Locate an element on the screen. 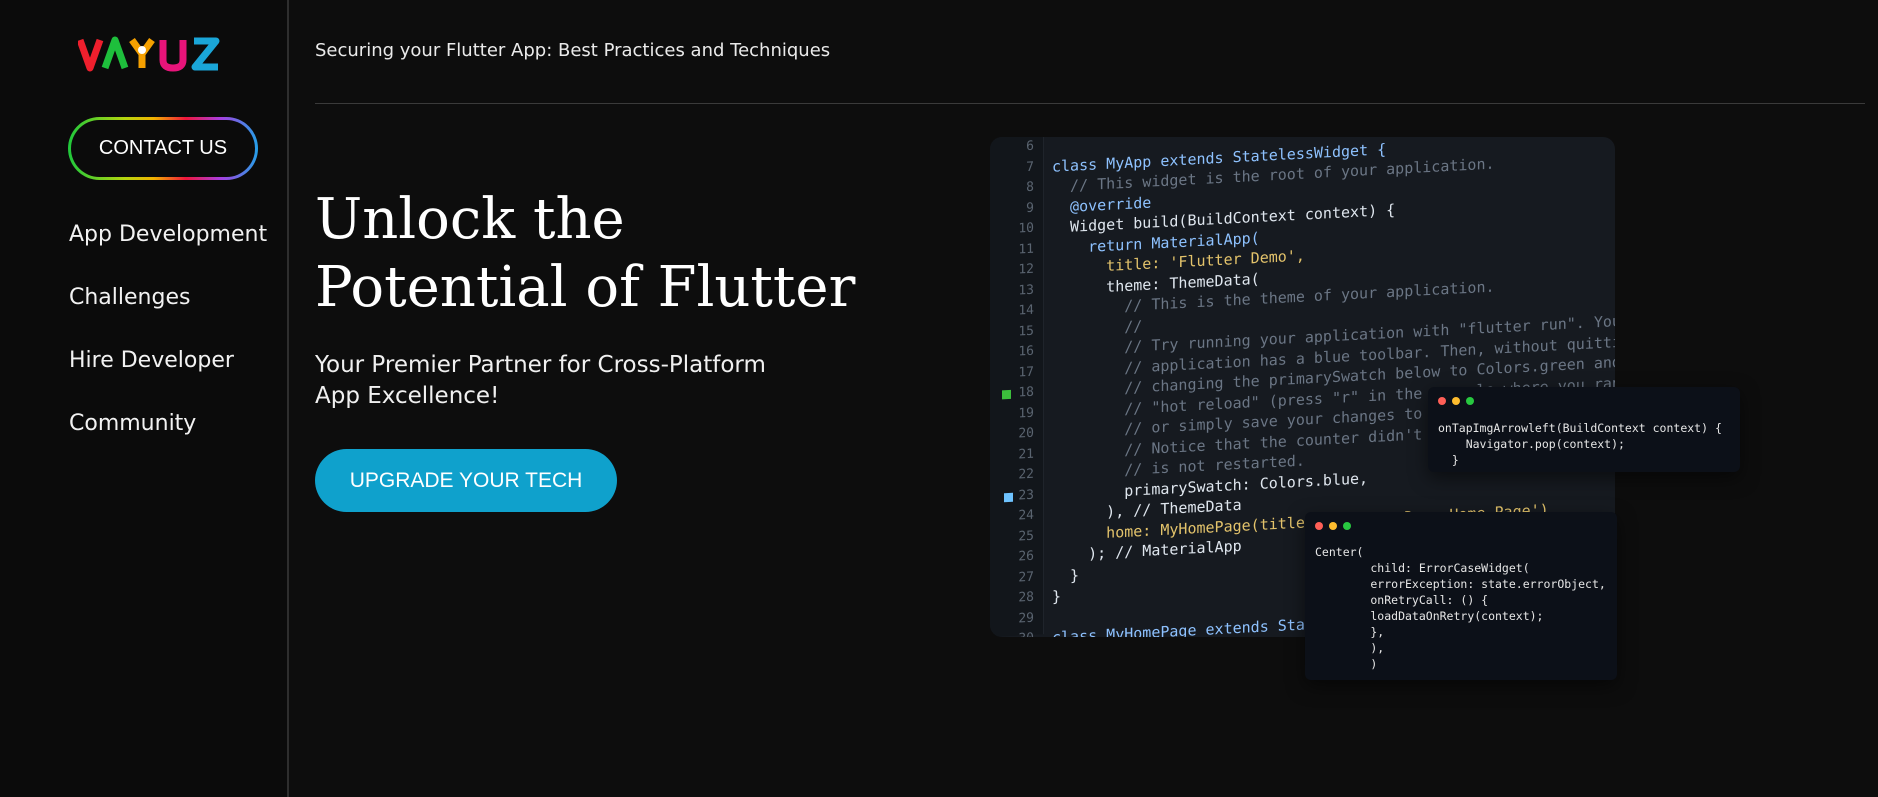 The width and height of the screenshot is (1878, 797). snippet-line: ), is located at coordinates (1350, 648).